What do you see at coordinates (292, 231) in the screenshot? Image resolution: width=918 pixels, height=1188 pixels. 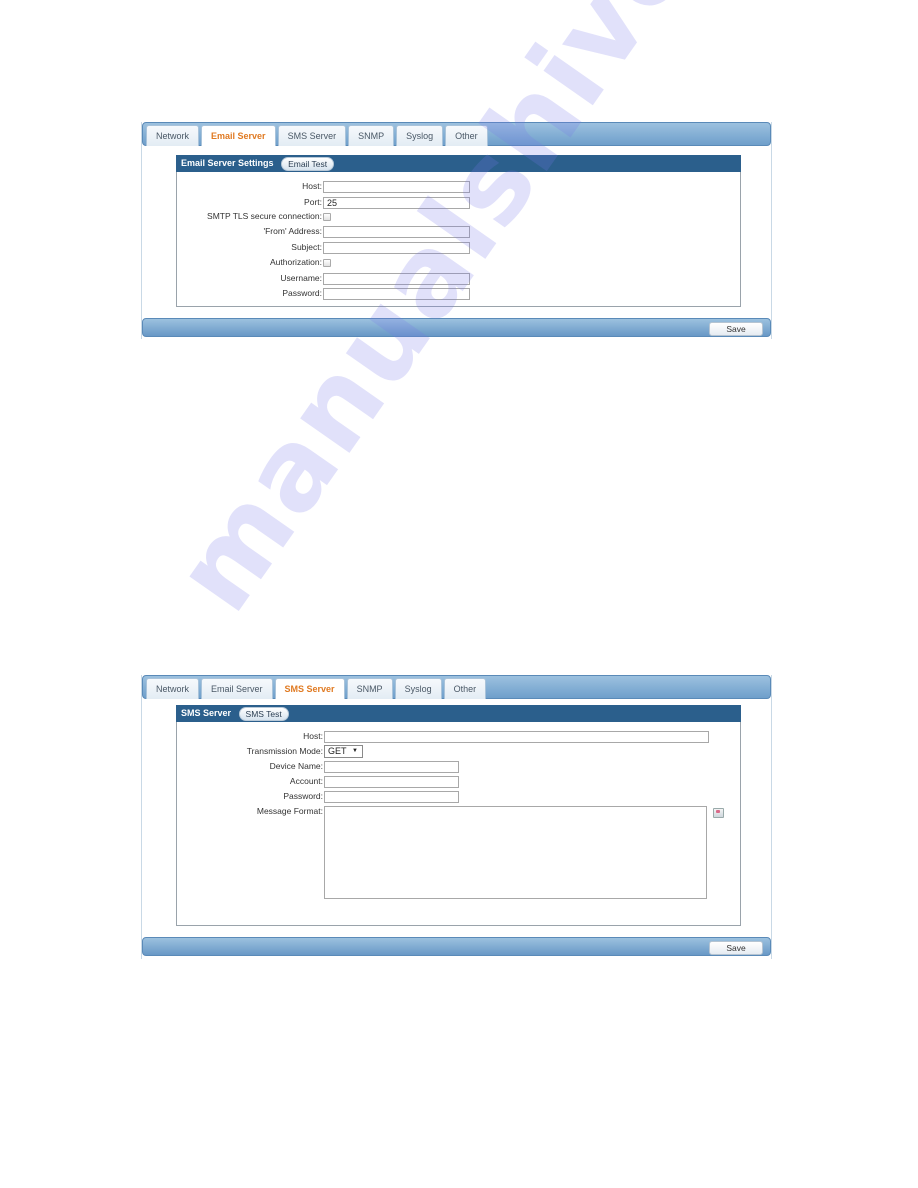 I see `from-address-label: 'From' Address:` at bounding box center [292, 231].